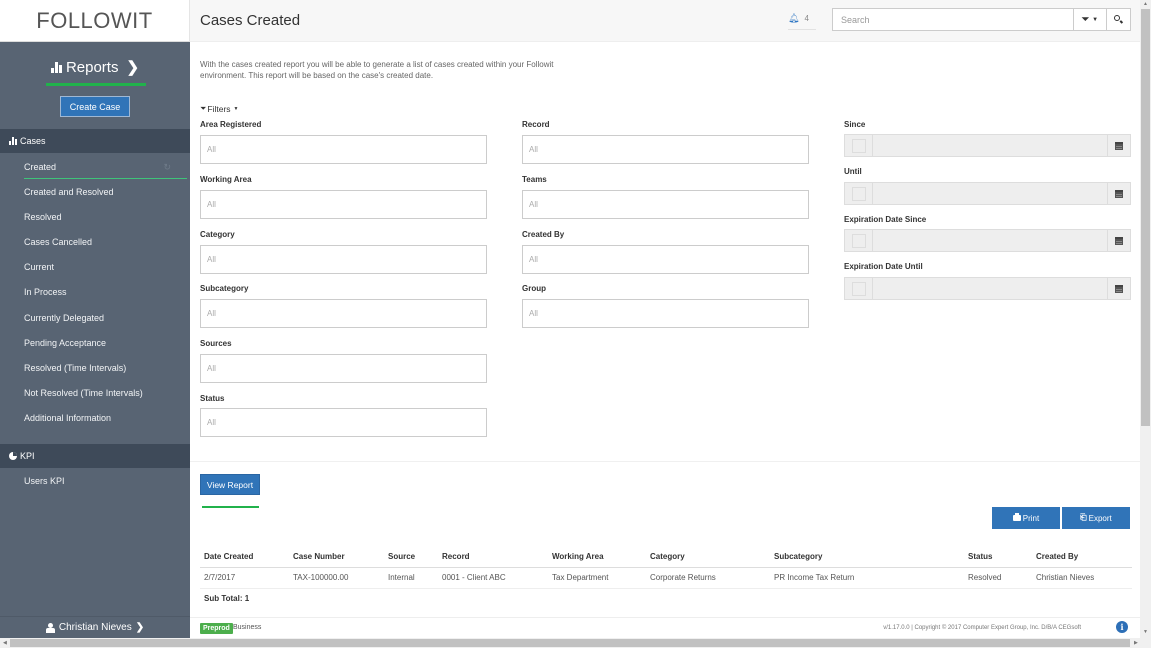 The height and width of the screenshot is (648, 1151). I want to click on sidebar-item-currently-delegated: Currently Delegated, so click(105, 318).